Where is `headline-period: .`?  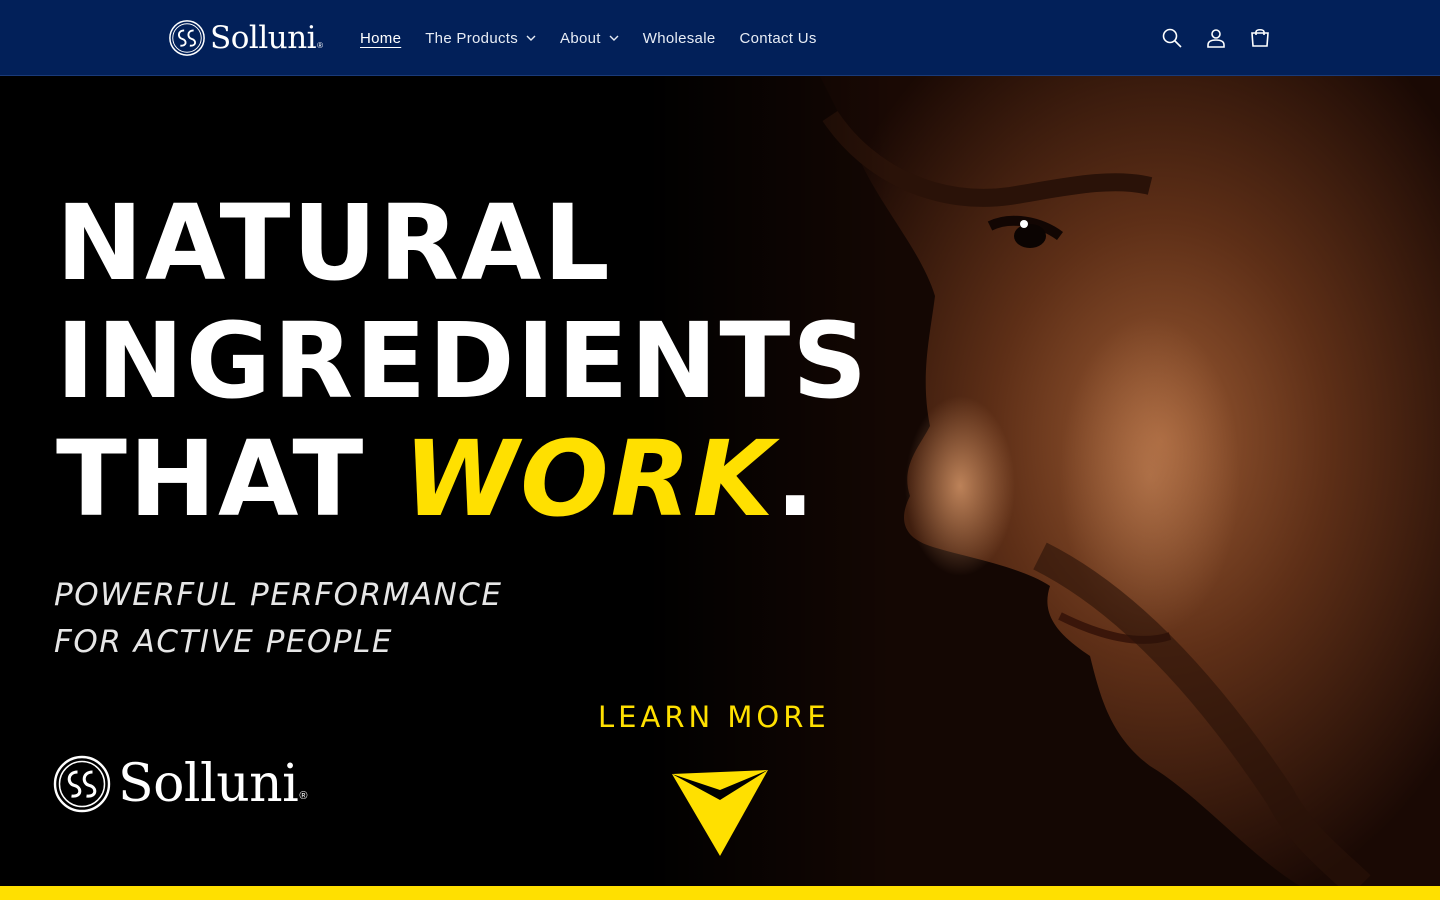 headline-period: . is located at coordinates (796, 479).